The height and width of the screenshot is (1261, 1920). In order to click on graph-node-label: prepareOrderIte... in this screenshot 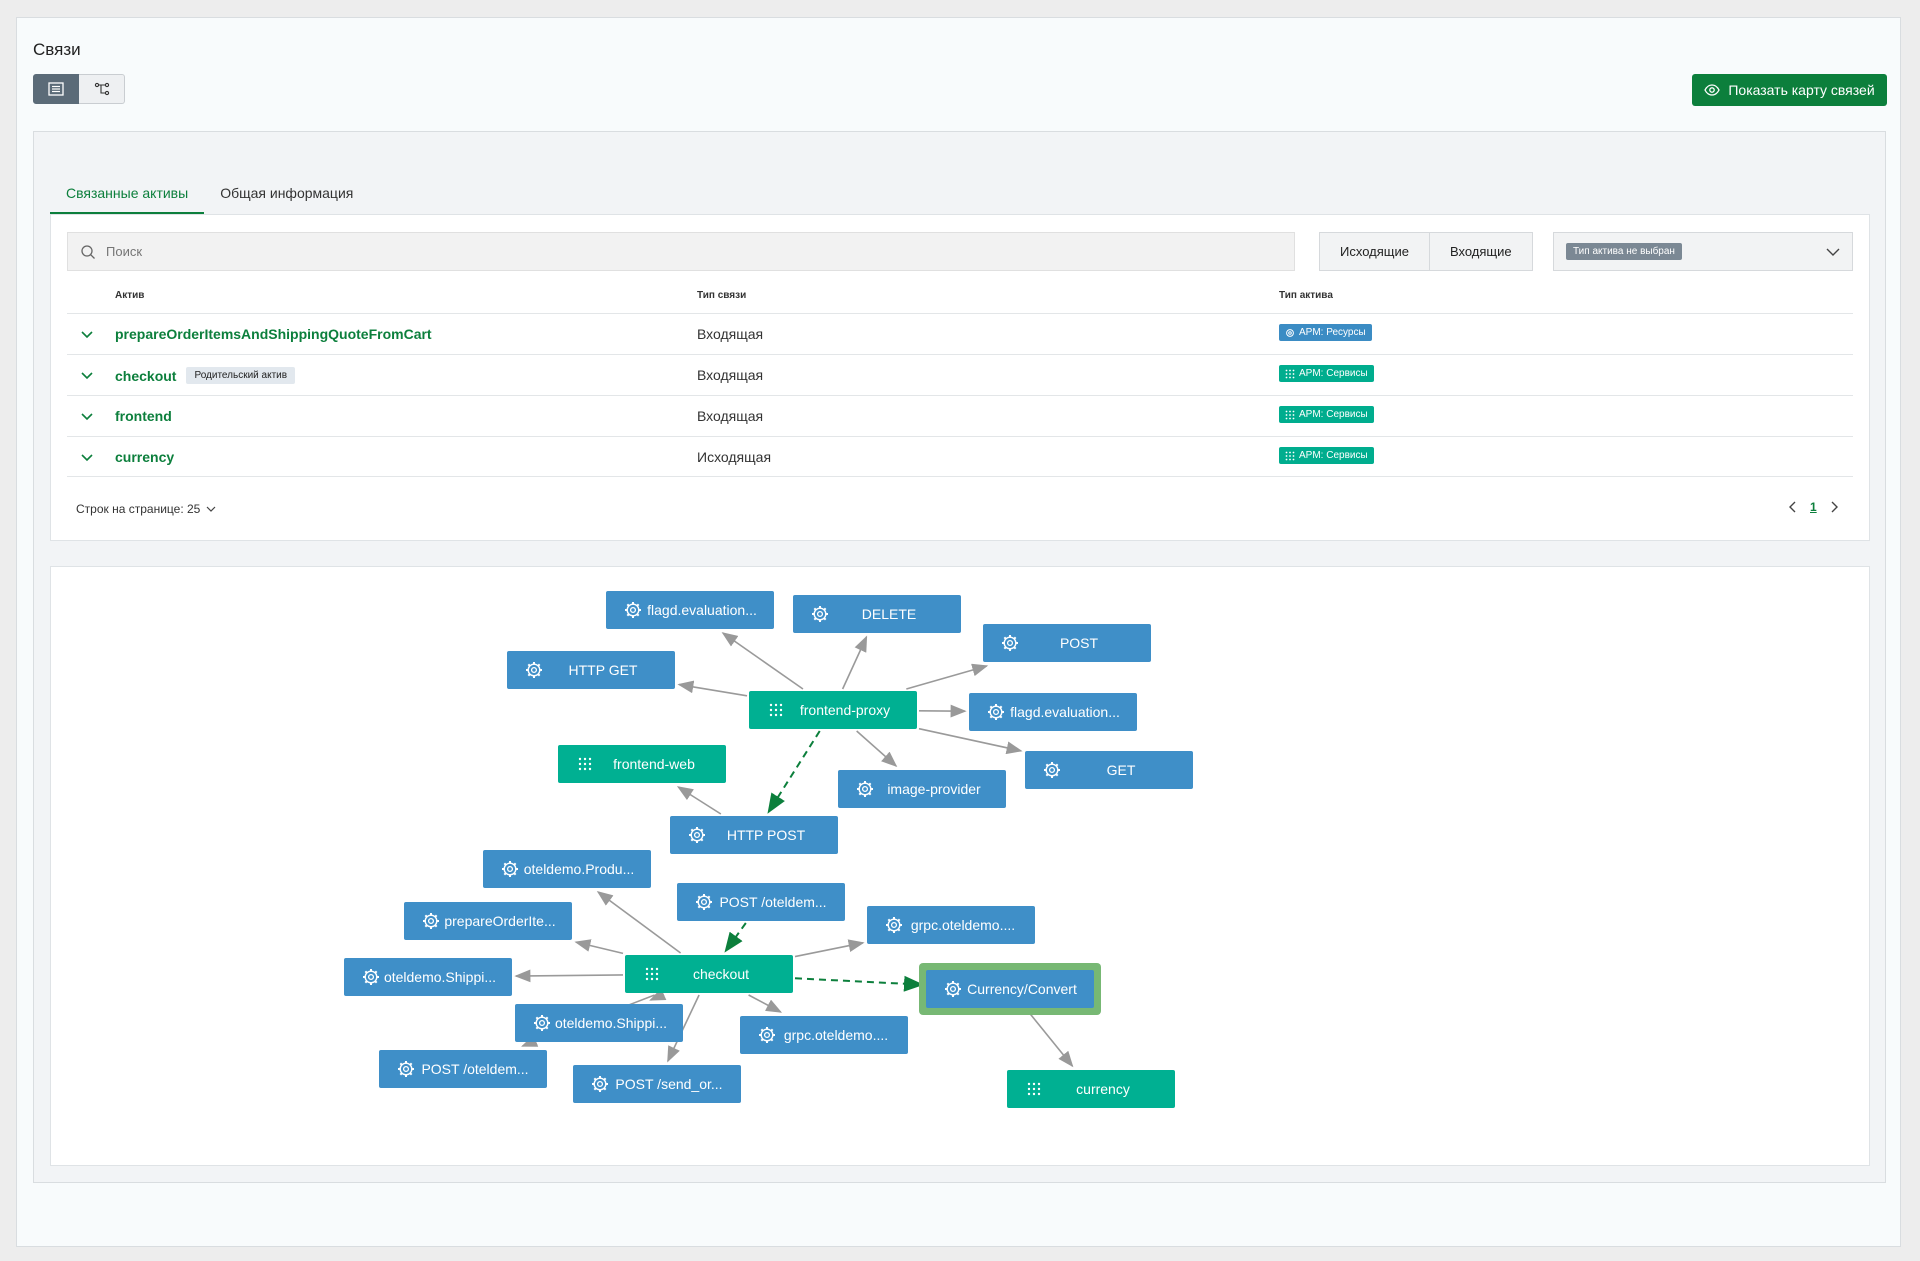, I will do `click(499, 921)`.